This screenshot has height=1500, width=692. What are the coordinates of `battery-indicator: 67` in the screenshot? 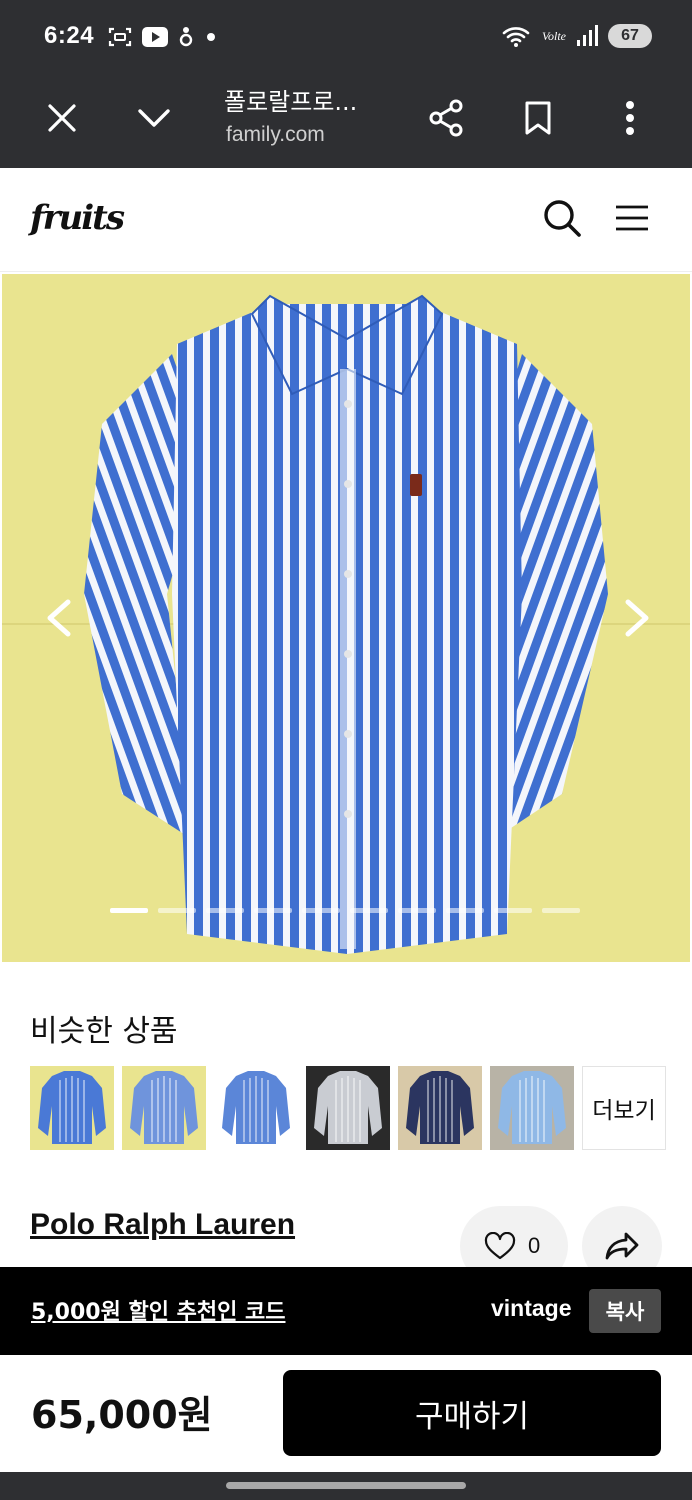 It's located at (630, 36).